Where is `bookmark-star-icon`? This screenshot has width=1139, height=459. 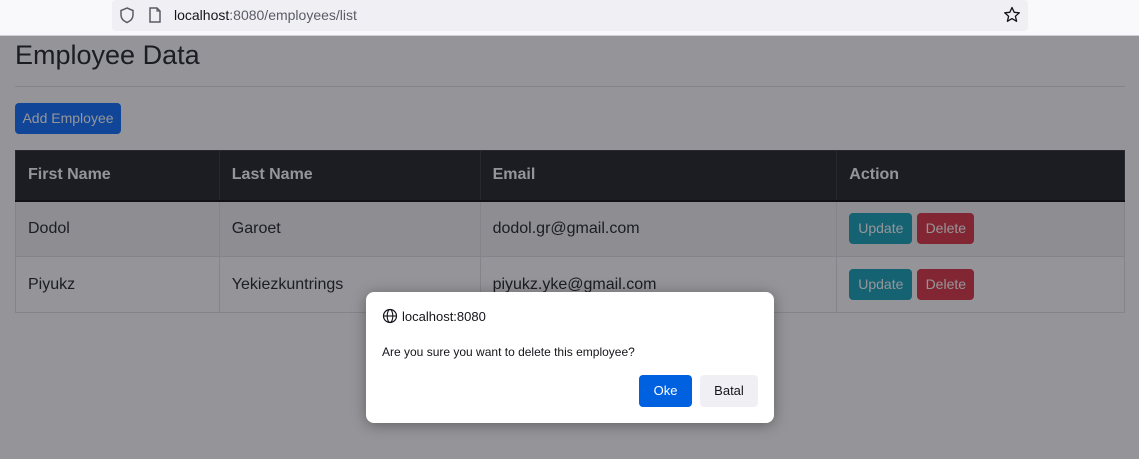
bookmark-star-icon is located at coordinates (1012, 15).